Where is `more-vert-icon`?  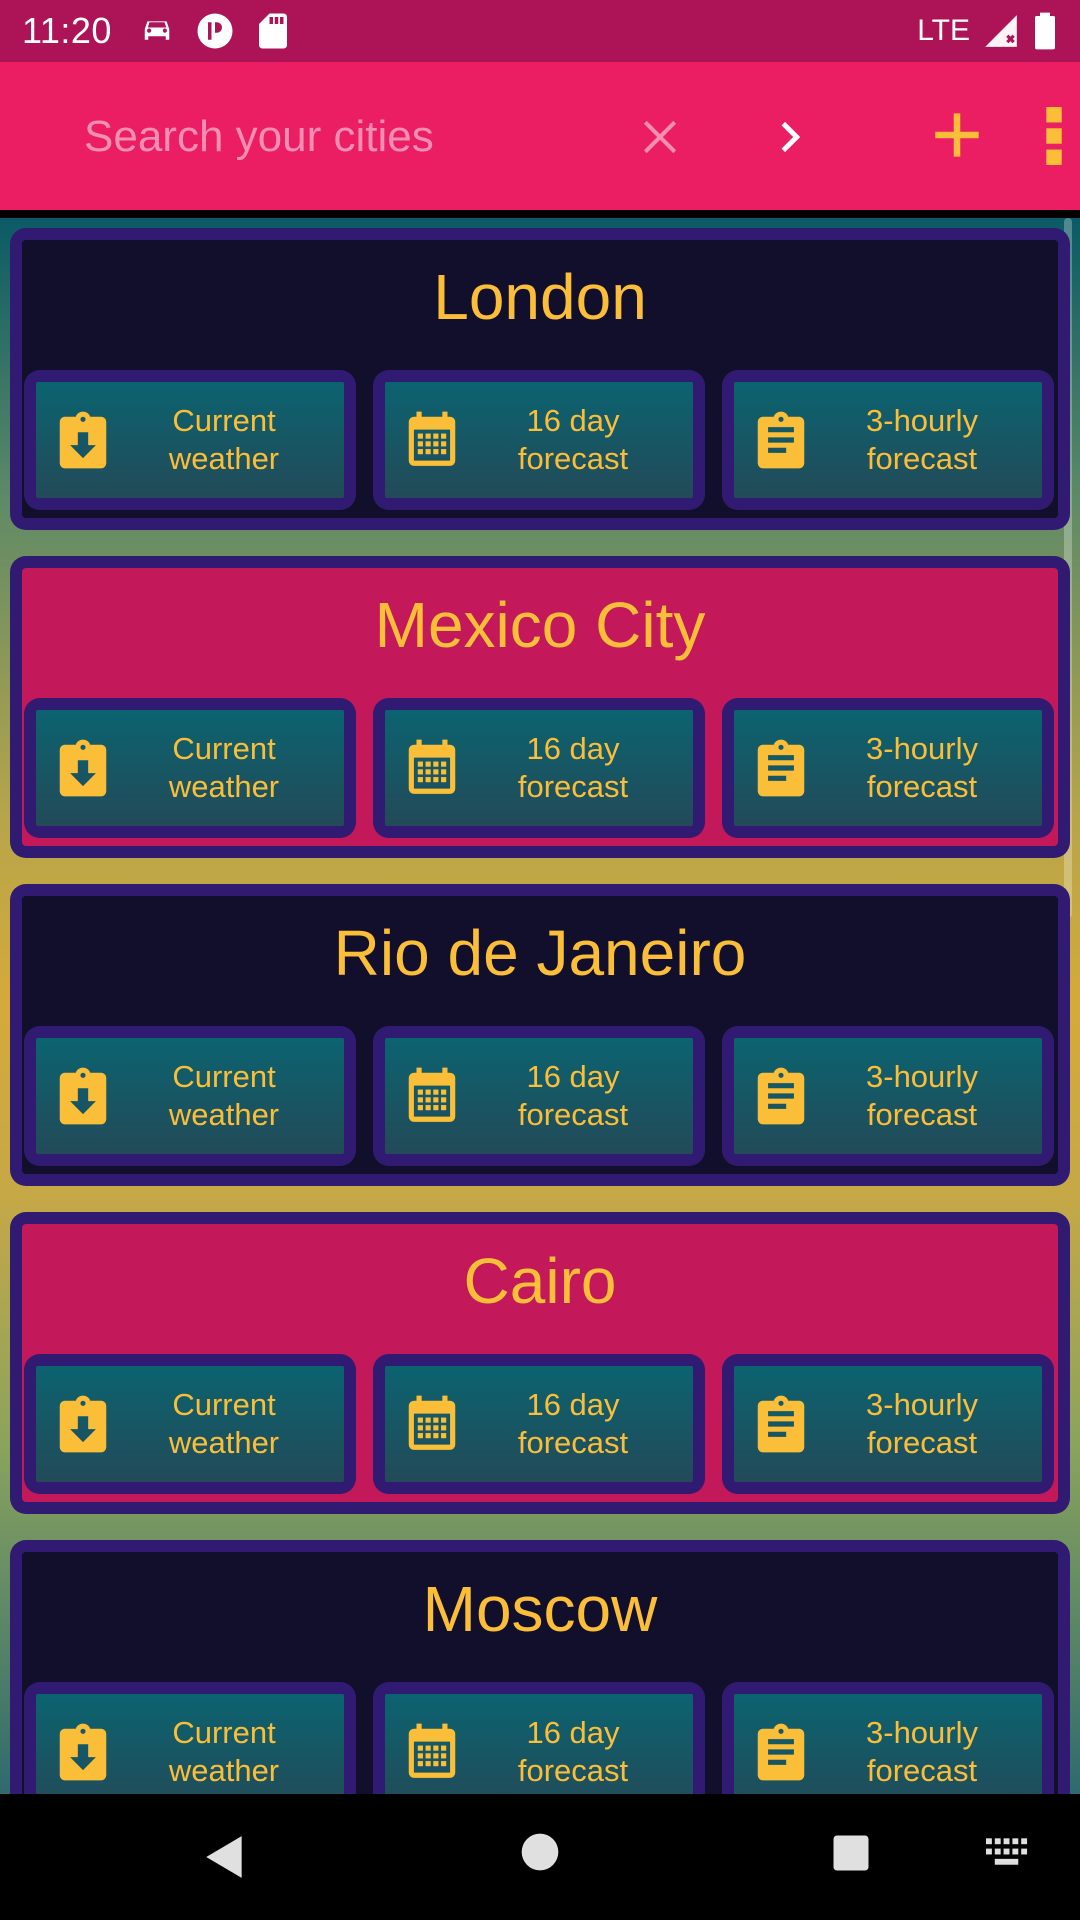
more-vert-icon is located at coordinates (1054, 136).